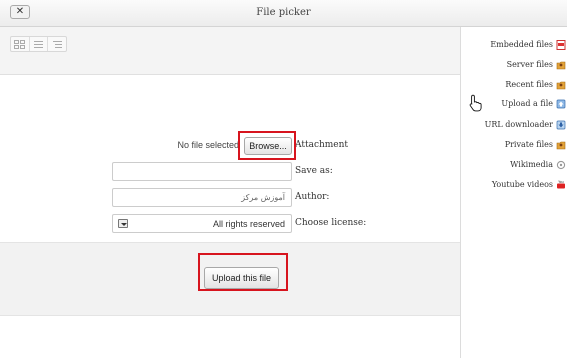 This screenshot has height=358, width=567. I want to click on sidebar-item-label: Private files, so click(528, 144).